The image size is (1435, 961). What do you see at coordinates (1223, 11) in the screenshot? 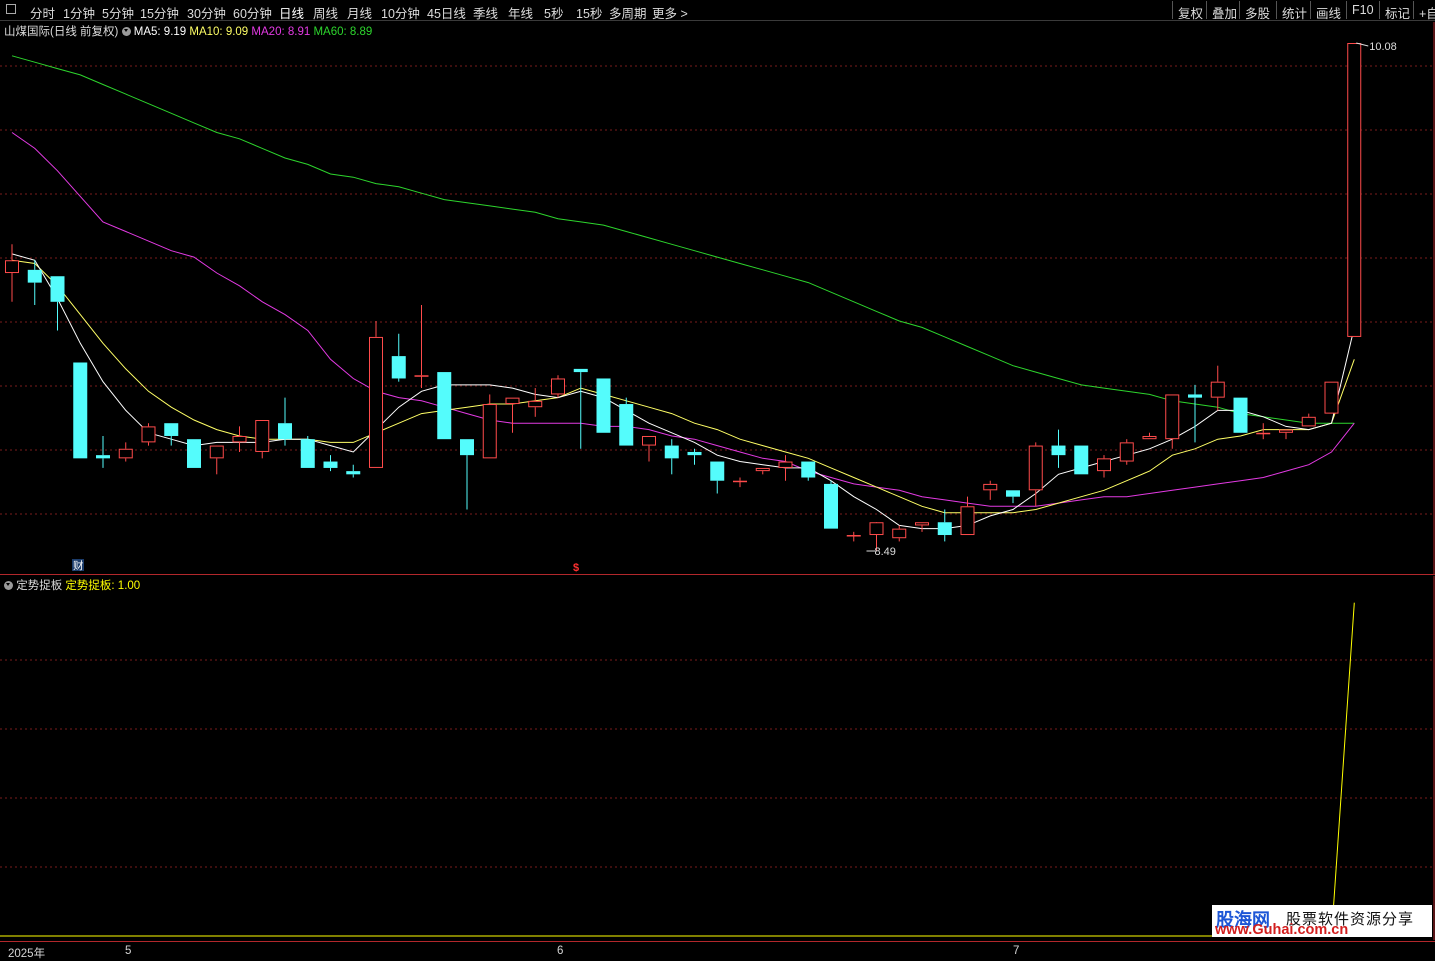
I see `tool-button-1: 叠加` at bounding box center [1223, 11].